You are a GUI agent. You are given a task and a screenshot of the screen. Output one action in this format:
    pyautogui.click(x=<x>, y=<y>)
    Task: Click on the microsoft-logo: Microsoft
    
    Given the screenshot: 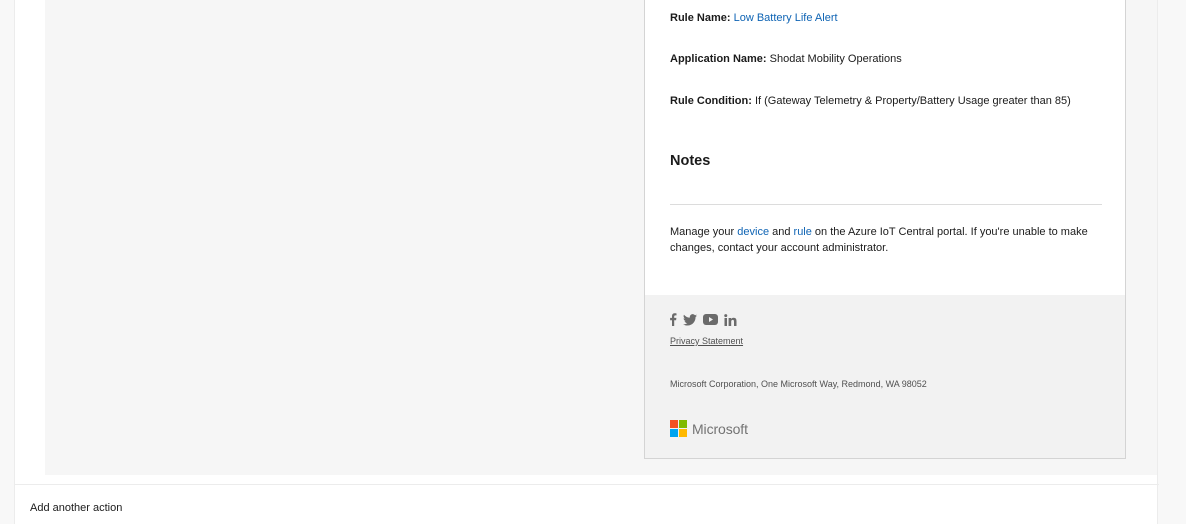 What is the action you would take?
    pyautogui.click(x=709, y=428)
    